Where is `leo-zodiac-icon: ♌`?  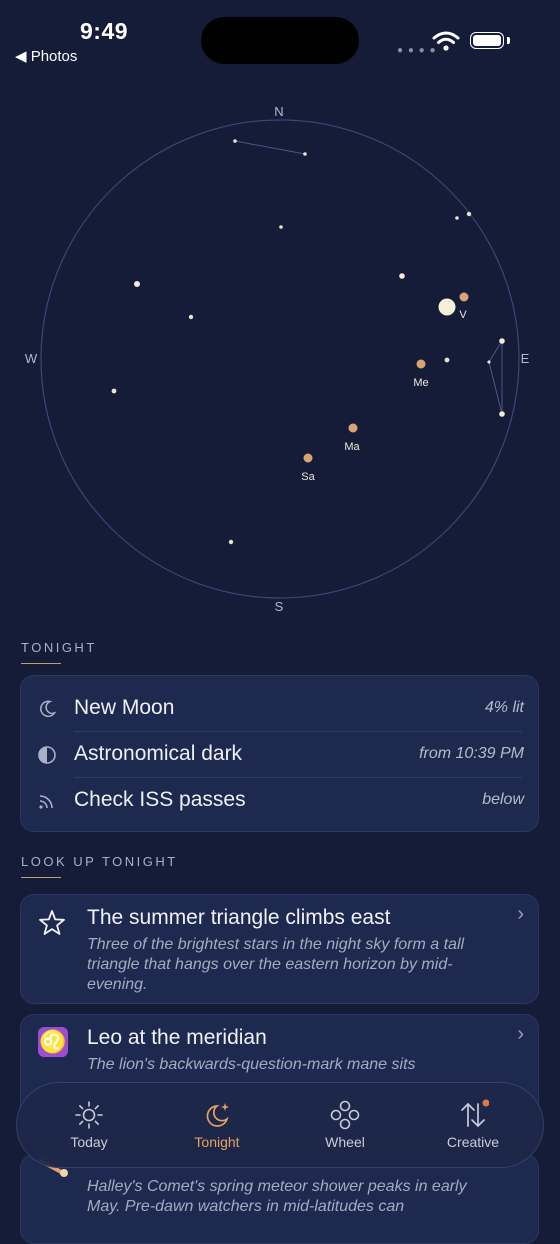
leo-zodiac-icon: ♌ is located at coordinates (53, 1042).